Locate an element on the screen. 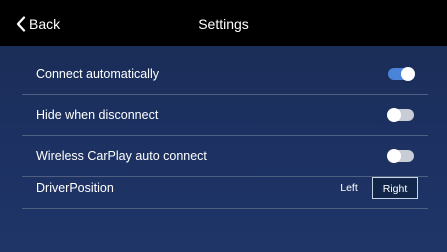 This screenshot has width=447, height=252. chevron-left-icon is located at coordinates (21, 24).